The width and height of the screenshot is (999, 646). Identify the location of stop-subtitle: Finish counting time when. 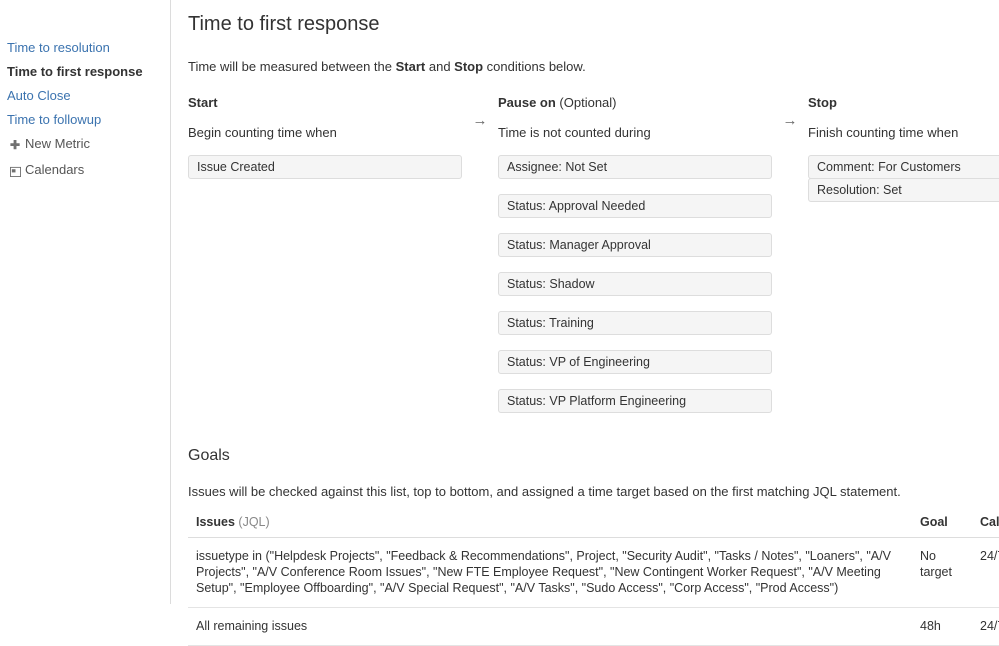
(883, 132).